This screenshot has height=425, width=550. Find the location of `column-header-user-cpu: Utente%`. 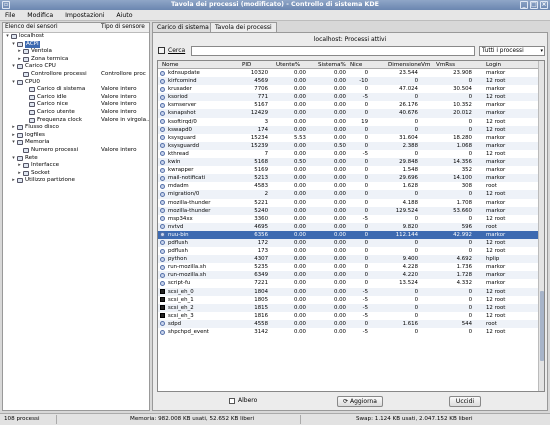

column-header-user-cpu: Utente% is located at coordinates (288, 65).